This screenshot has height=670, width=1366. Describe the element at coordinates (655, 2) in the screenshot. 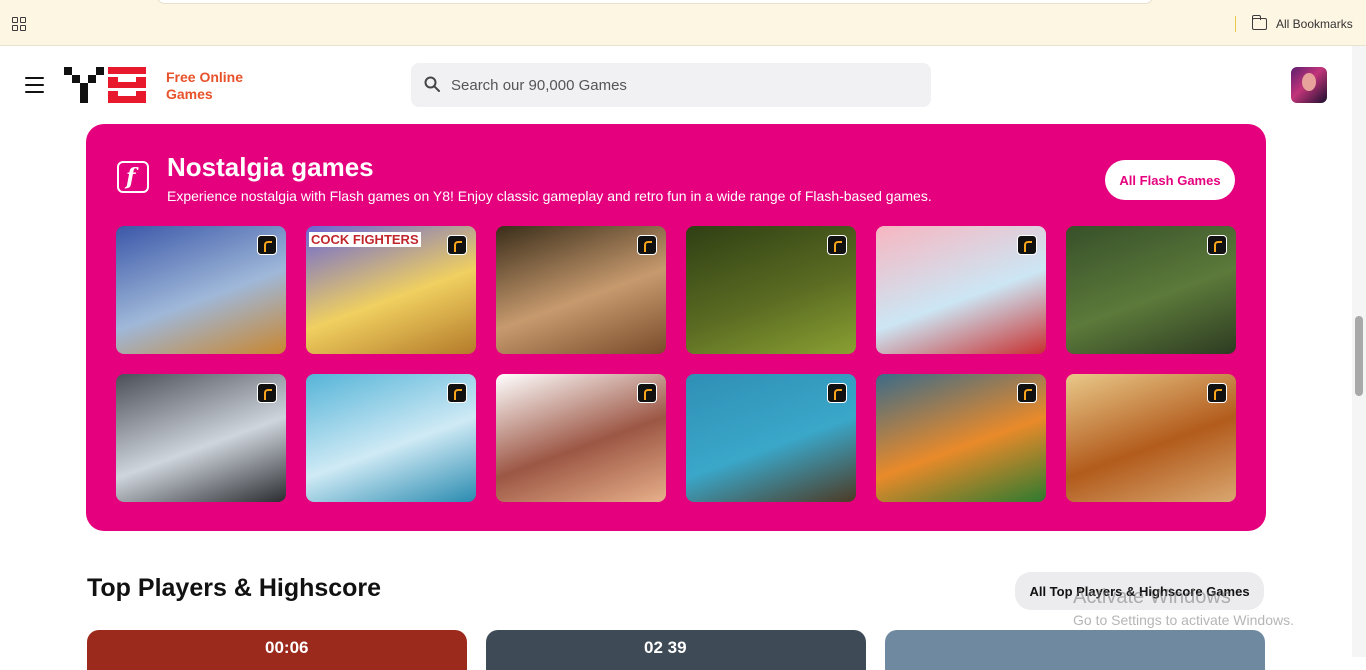

I see `address-bar-edge` at that location.